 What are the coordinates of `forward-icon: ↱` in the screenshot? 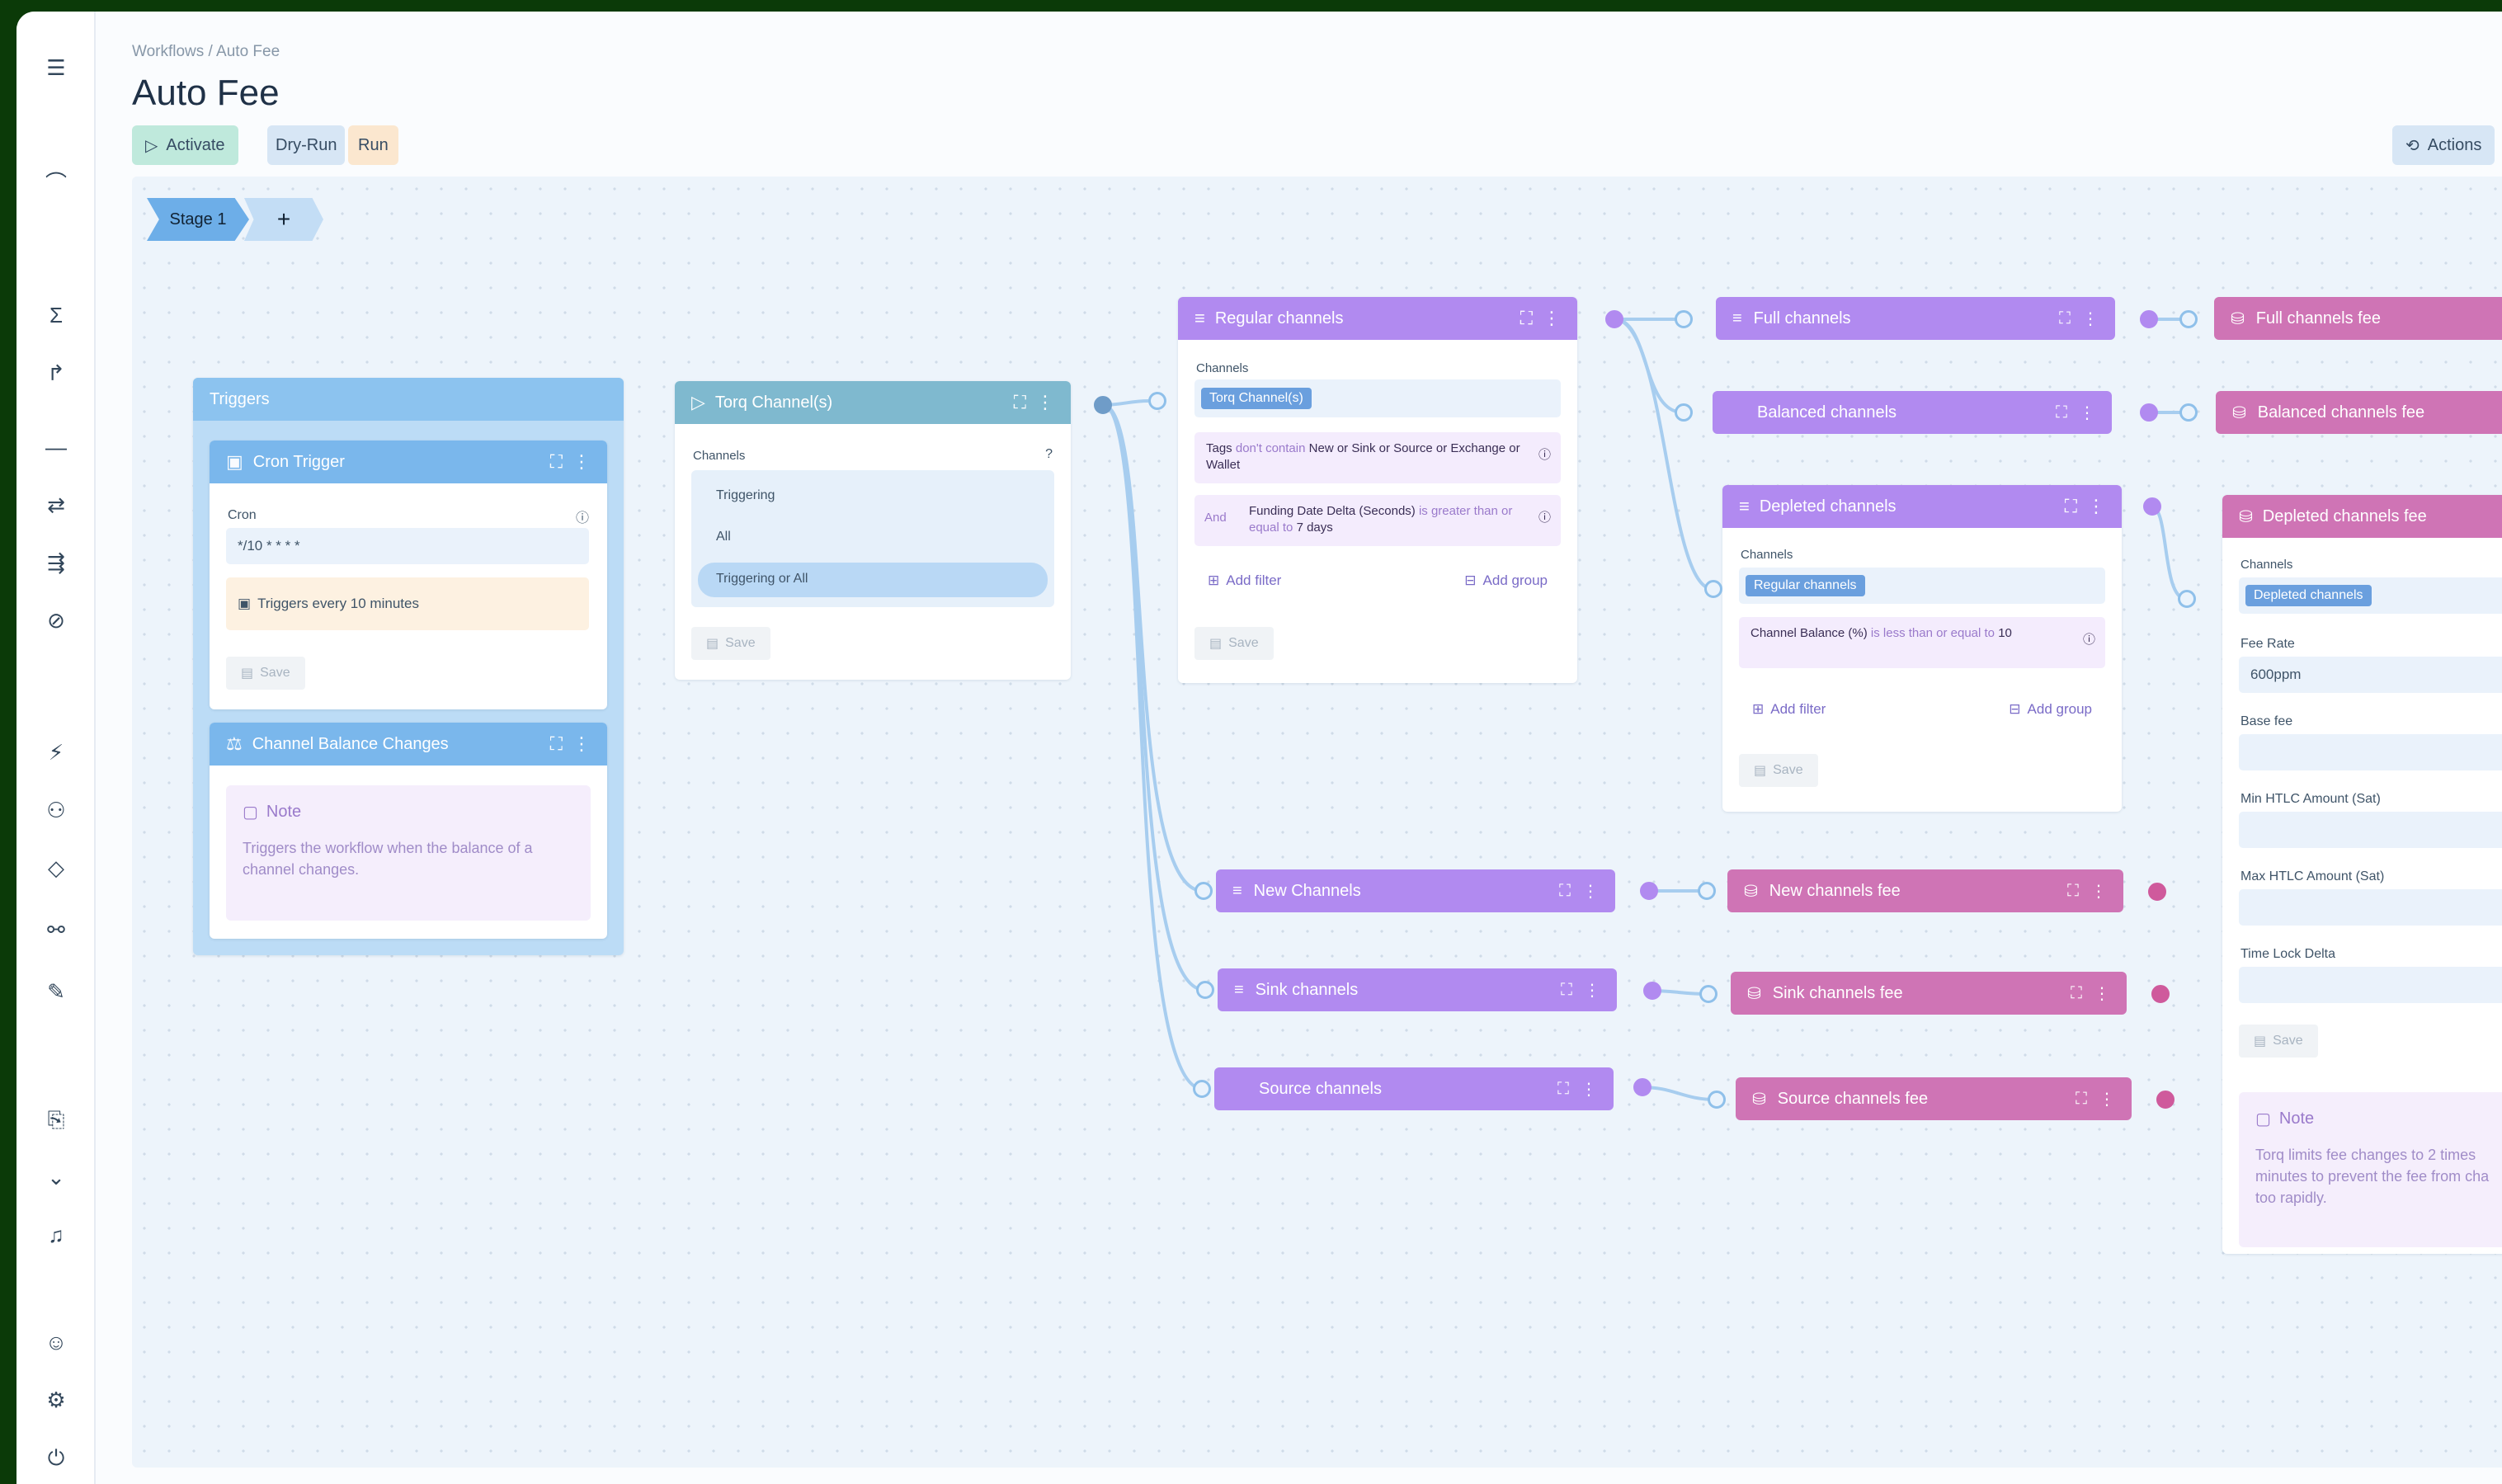 It's located at (56, 373).